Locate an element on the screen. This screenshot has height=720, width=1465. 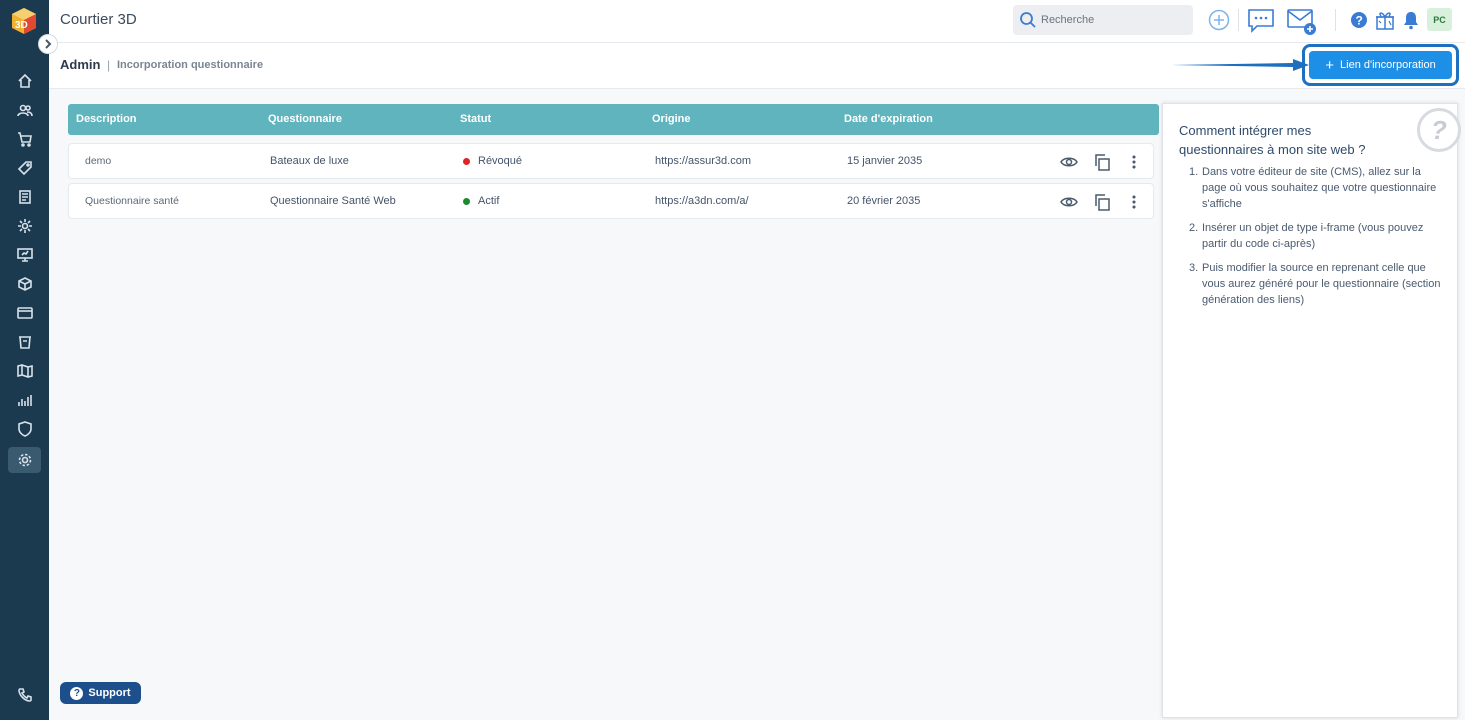
cell-description: Questionnaire santé is located at coordinates (132, 201).